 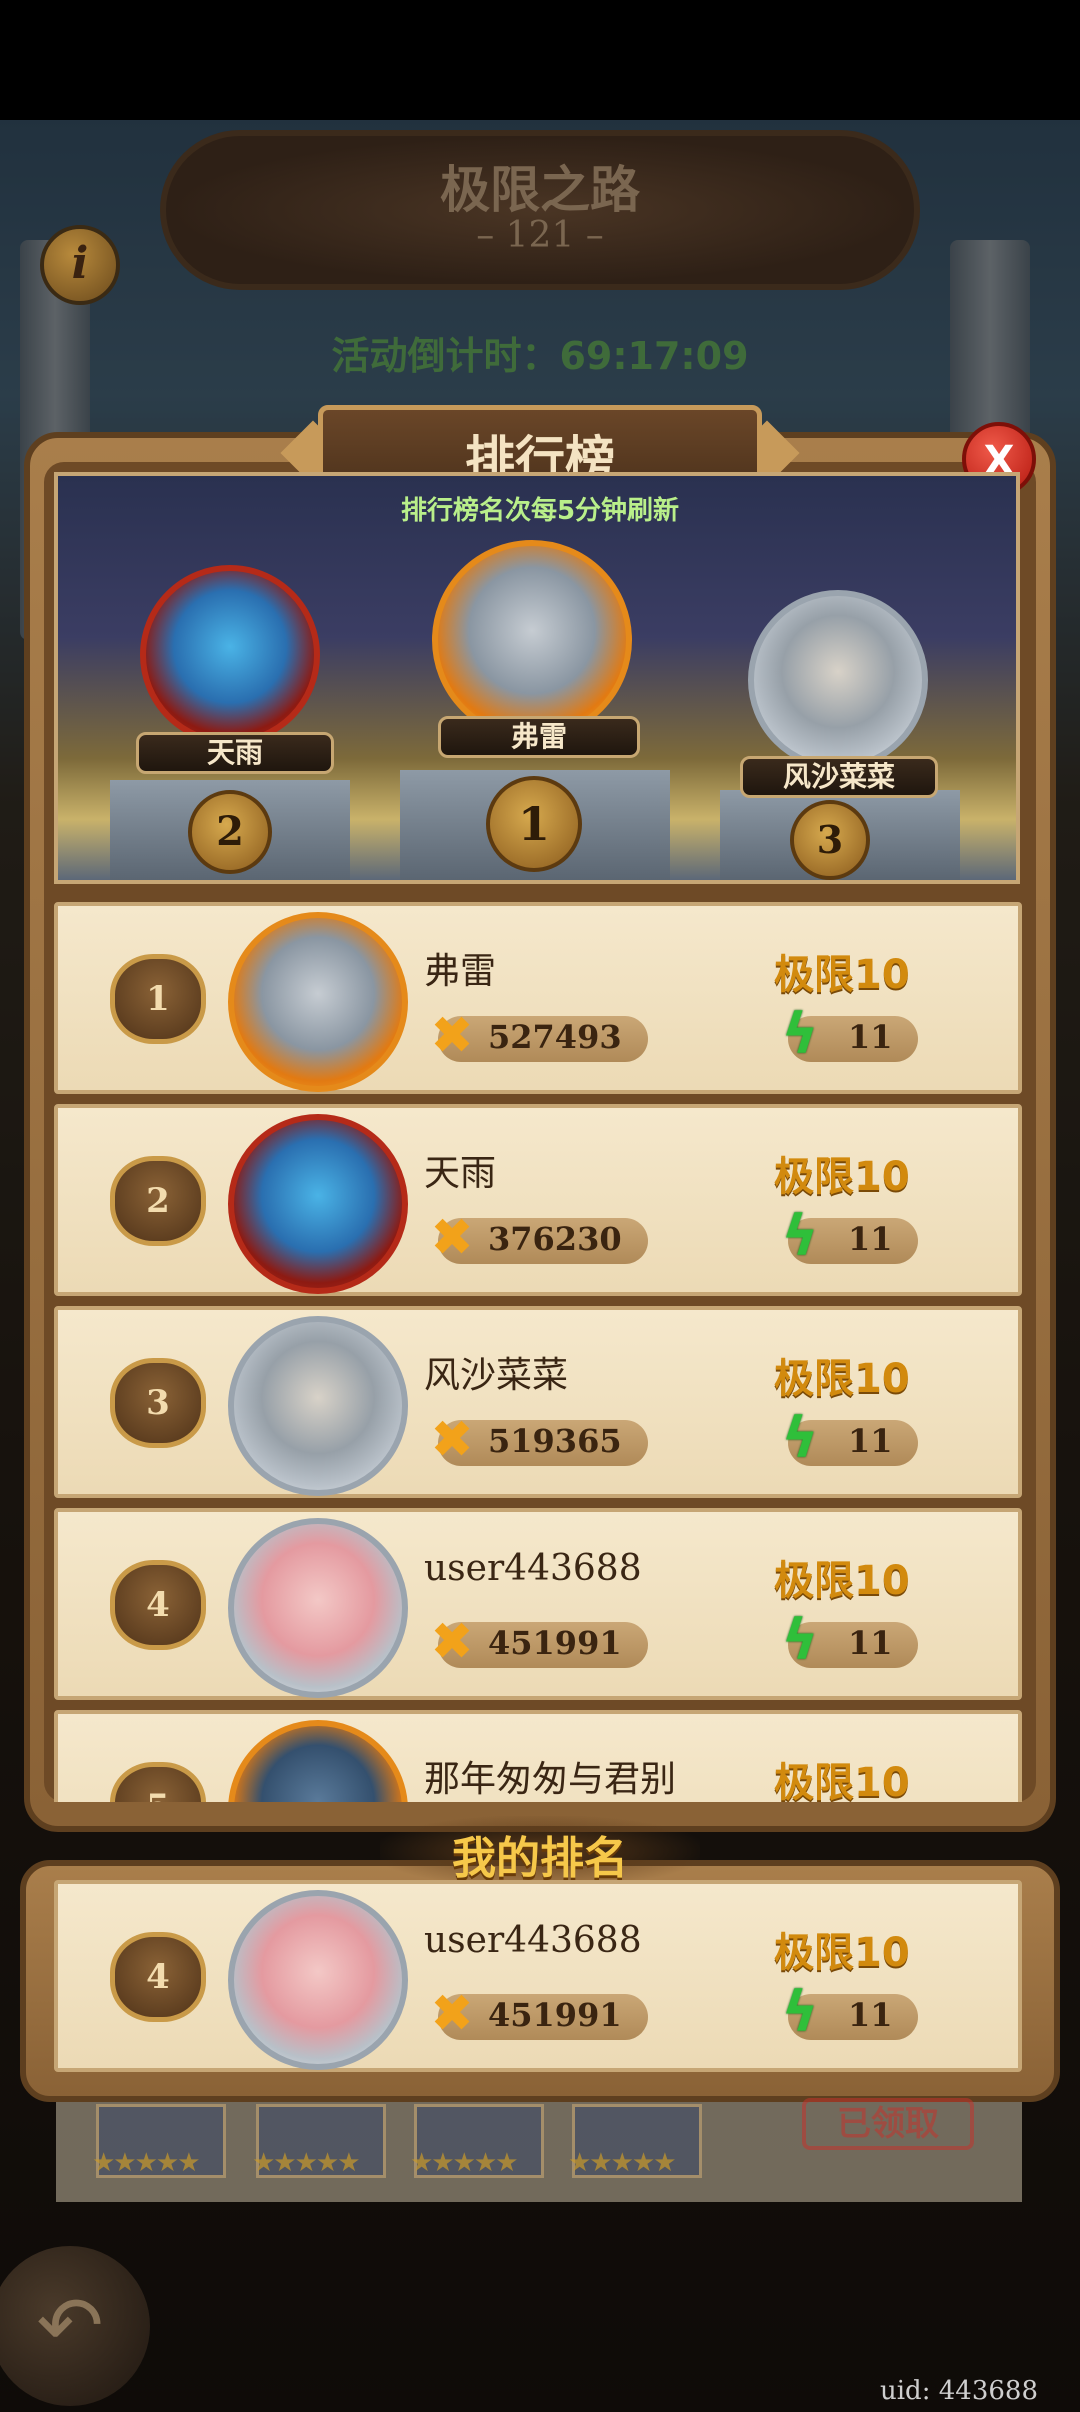 I want to click on ranking-row: 5 那年匆匆与君别 极限10, so click(x=538, y=1756).